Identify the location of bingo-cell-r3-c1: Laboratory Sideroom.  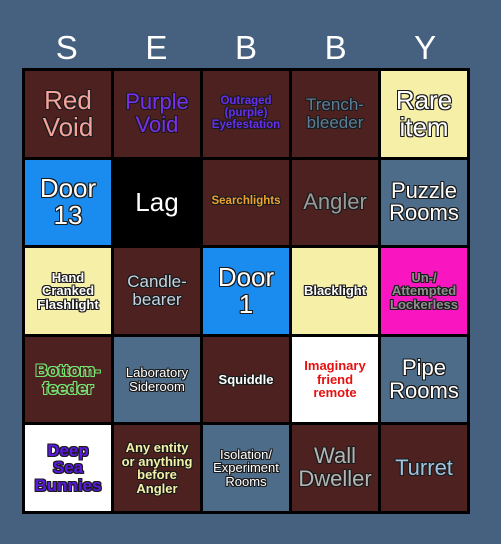
(157, 379).